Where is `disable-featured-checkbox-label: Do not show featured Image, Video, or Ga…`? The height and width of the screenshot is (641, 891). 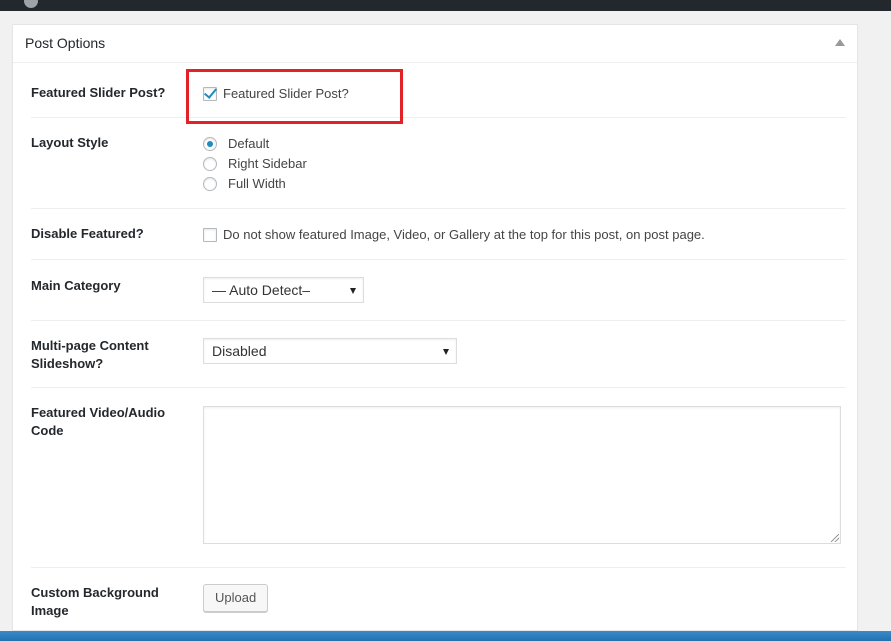 disable-featured-checkbox-label: Do not show featured Image, Video, or Ga… is located at coordinates (464, 234).